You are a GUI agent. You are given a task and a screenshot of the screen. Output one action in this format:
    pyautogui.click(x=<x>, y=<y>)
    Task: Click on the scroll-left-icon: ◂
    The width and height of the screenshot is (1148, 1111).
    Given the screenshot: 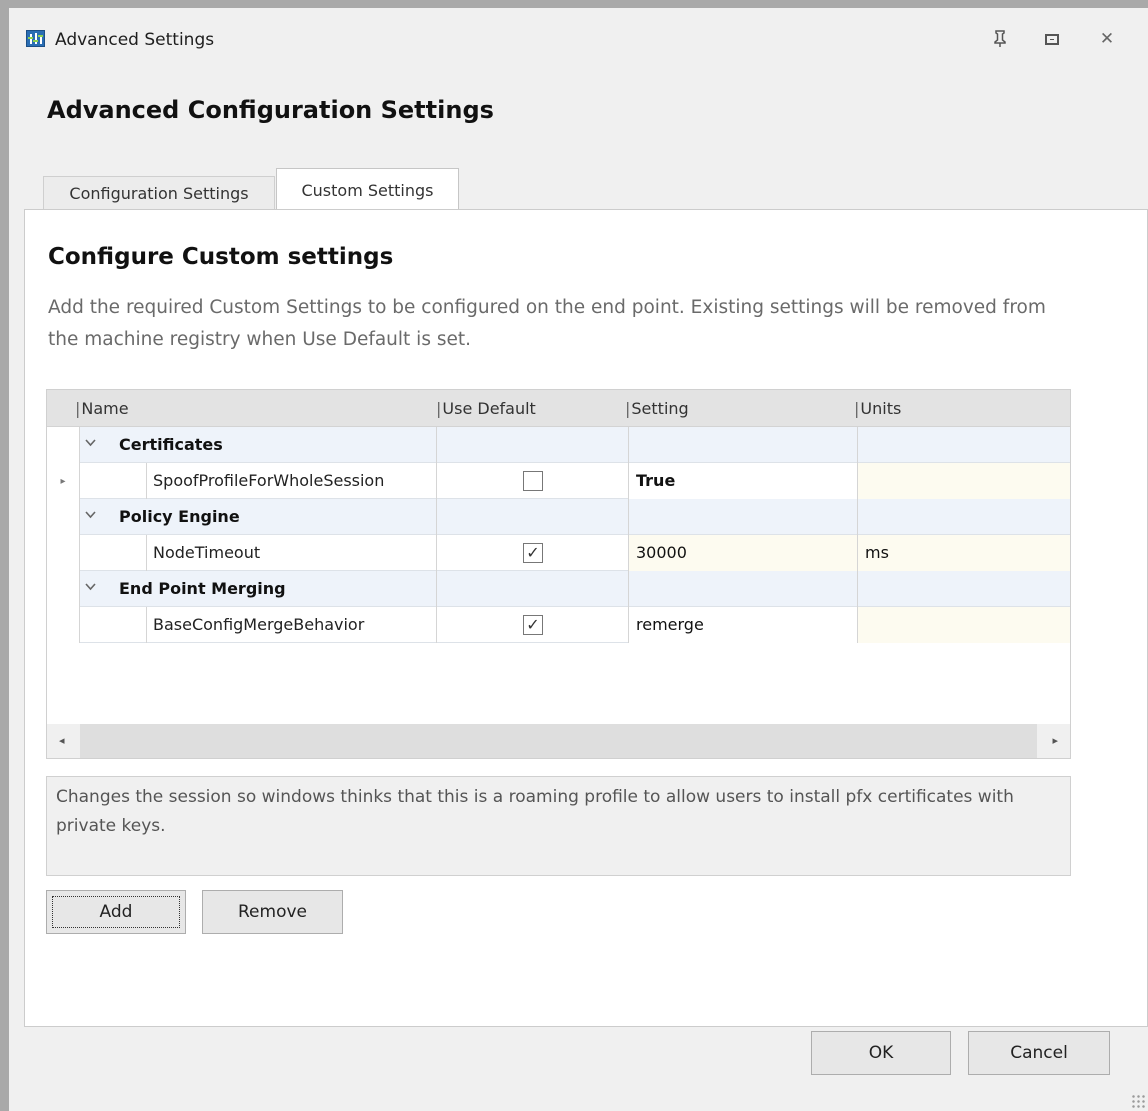 What is the action you would take?
    pyautogui.click(x=62, y=740)
    